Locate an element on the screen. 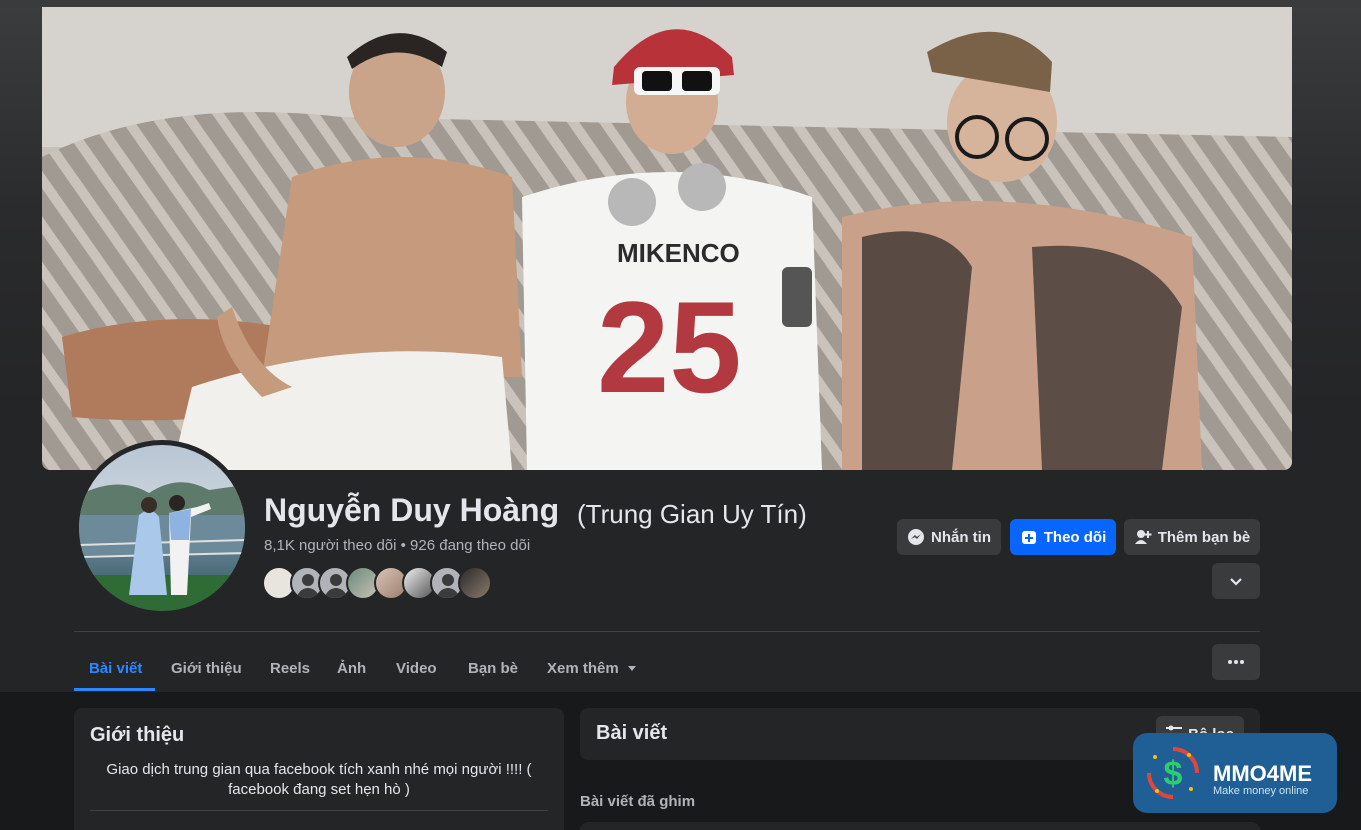 This screenshot has height=830, width=1361. intro-title: Giới thiệu is located at coordinates (137, 735).